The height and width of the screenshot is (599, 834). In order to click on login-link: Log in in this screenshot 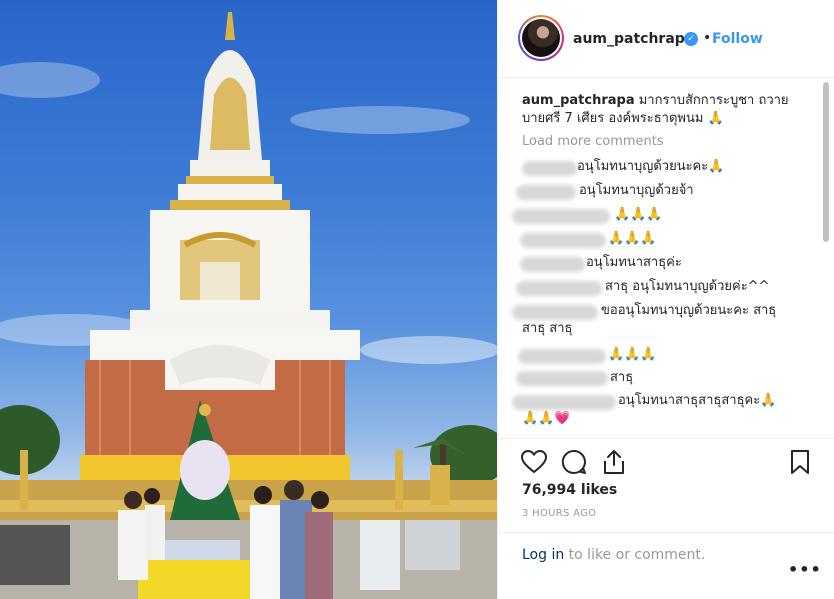, I will do `click(543, 555)`.